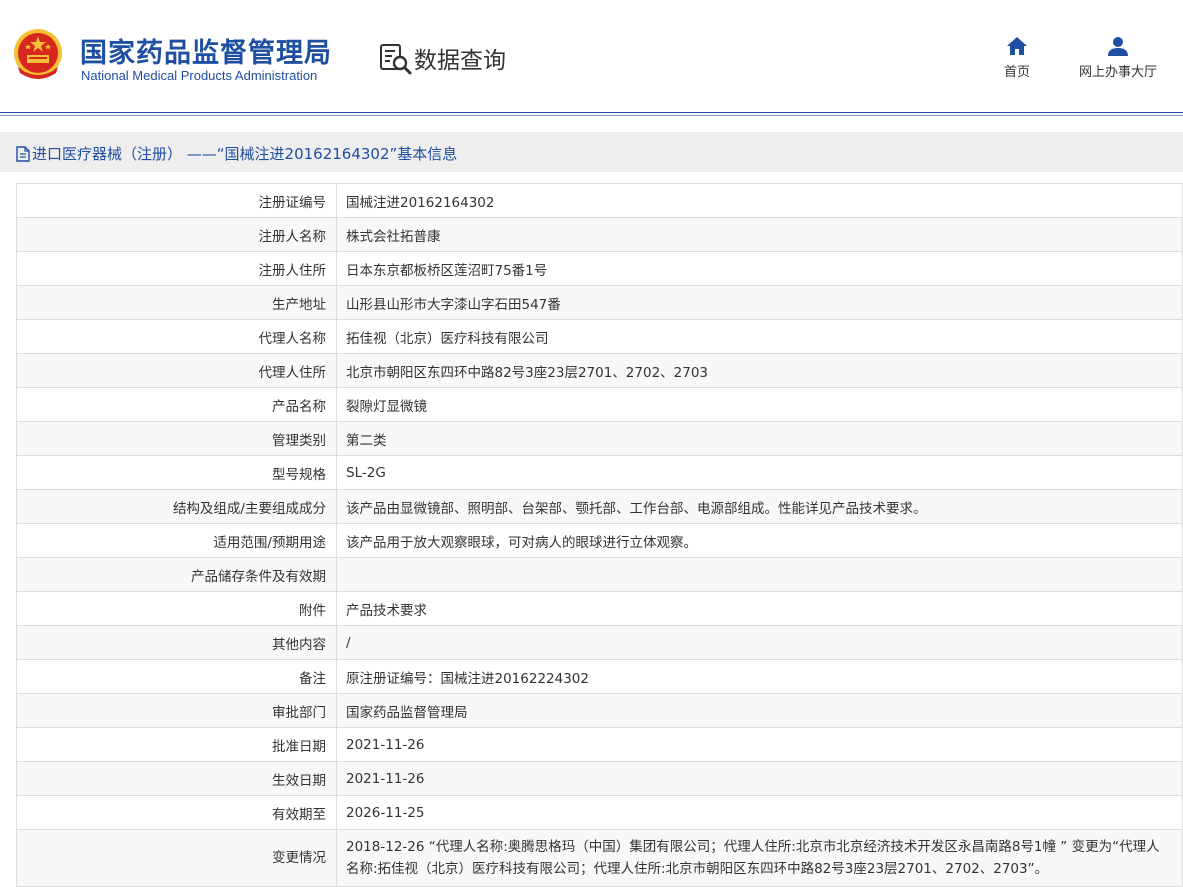 The height and width of the screenshot is (887, 1183). I want to click on field-label: 注册证编号, so click(176, 200).